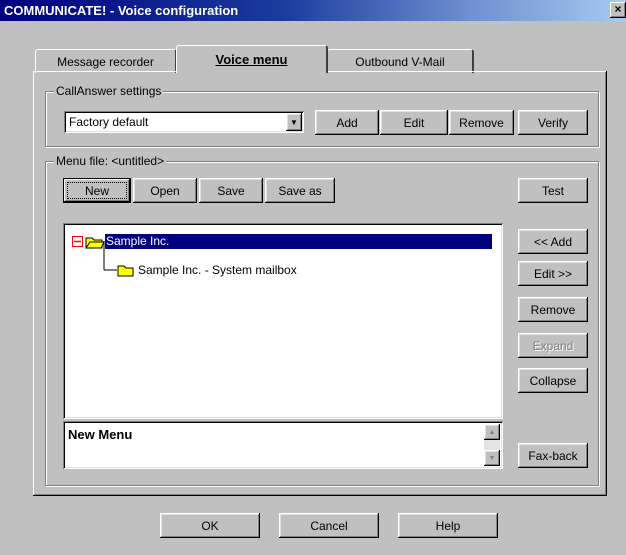  What do you see at coordinates (217, 269) in the screenshot?
I see `tree-node-label: Sample Inc. - System mailbox` at bounding box center [217, 269].